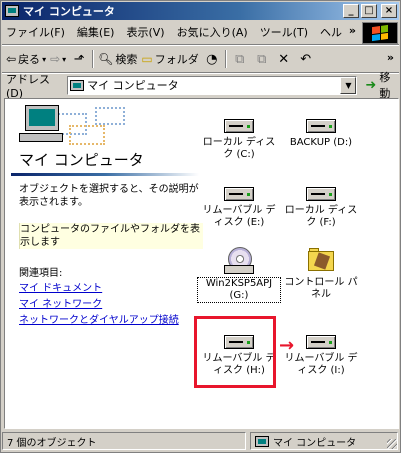 This screenshot has height=453, width=401. Describe the element at coordinates (331, 32) in the screenshot. I see `menu-help: ヘル` at that location.